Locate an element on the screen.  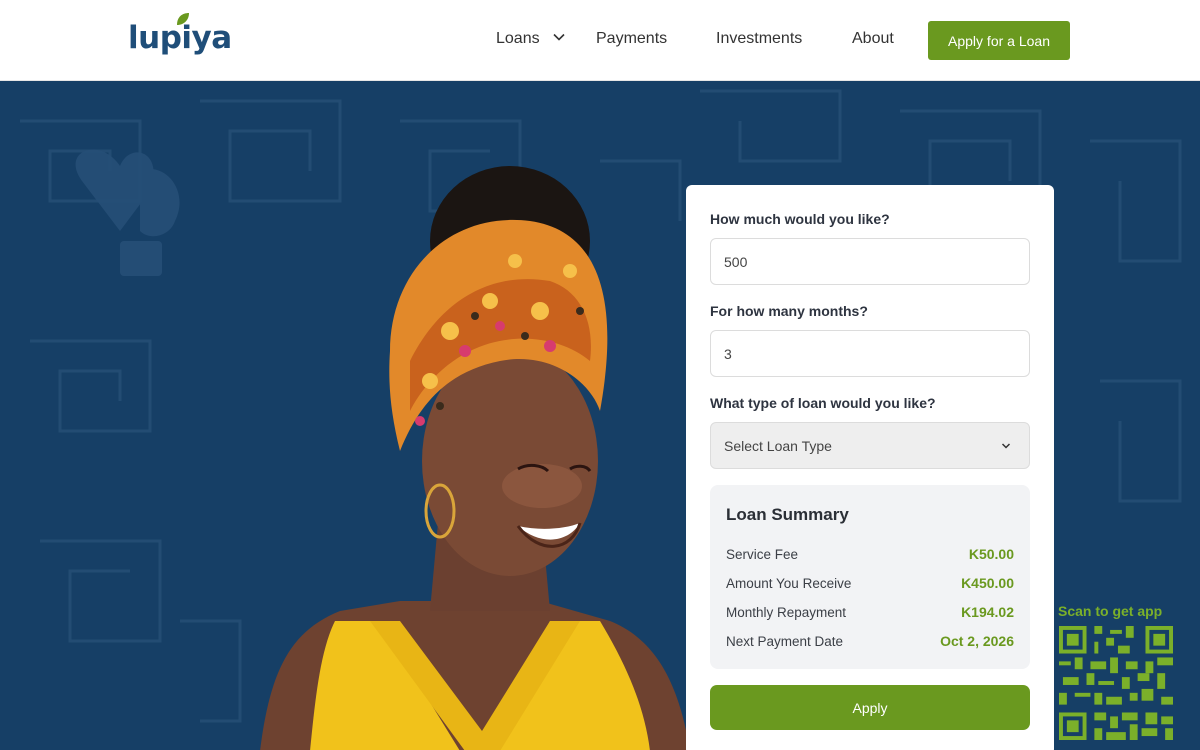
loan-type-select: Select Loan Type is located at coordinates (870, 445).